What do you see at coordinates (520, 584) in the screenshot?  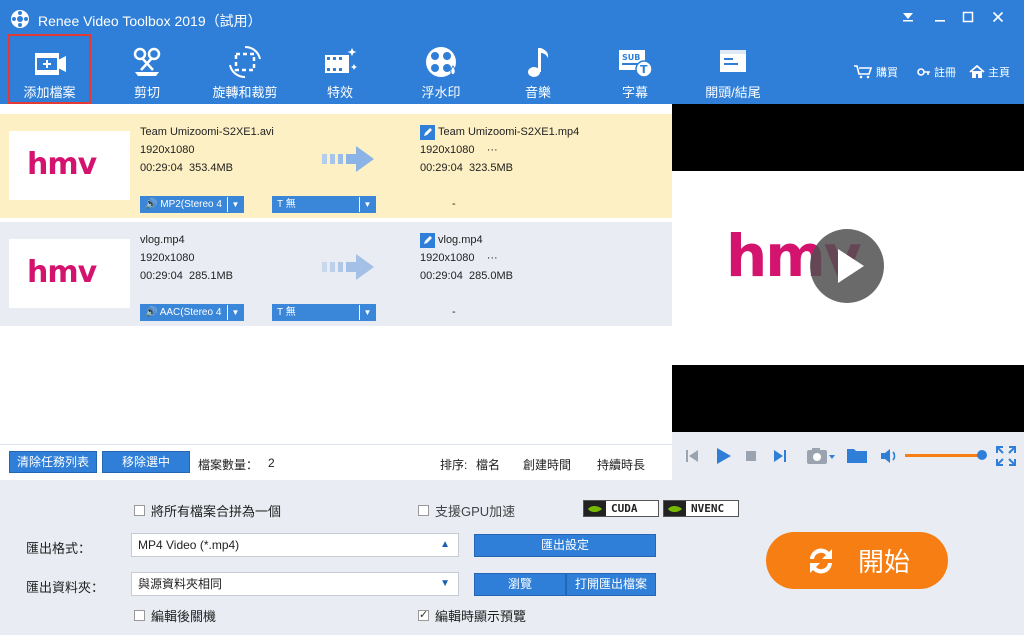 I see `browse-button: 瀏覽` at bounding box center [520, 584].